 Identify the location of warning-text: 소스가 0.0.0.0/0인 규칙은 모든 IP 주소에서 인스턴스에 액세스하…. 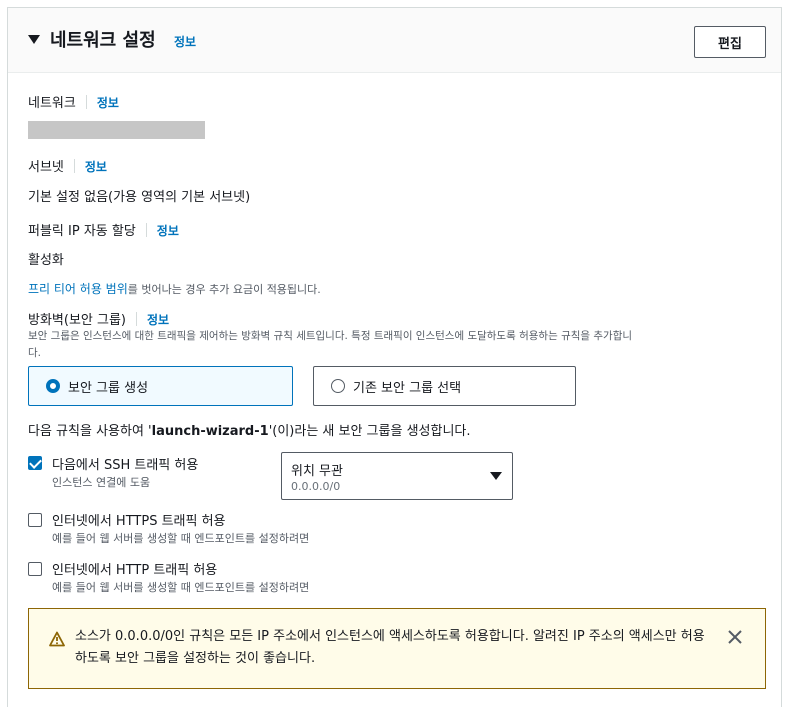
(390, 647).